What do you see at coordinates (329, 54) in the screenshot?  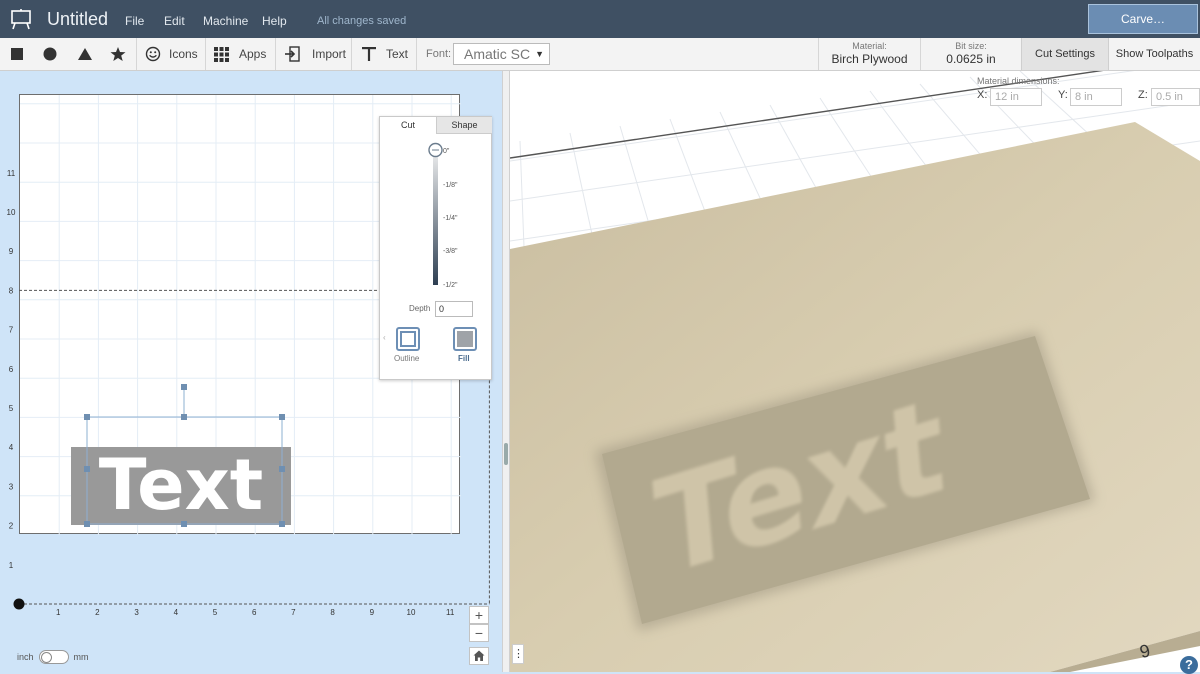 I see `import-label: Import` at bounding box center [329, 54].